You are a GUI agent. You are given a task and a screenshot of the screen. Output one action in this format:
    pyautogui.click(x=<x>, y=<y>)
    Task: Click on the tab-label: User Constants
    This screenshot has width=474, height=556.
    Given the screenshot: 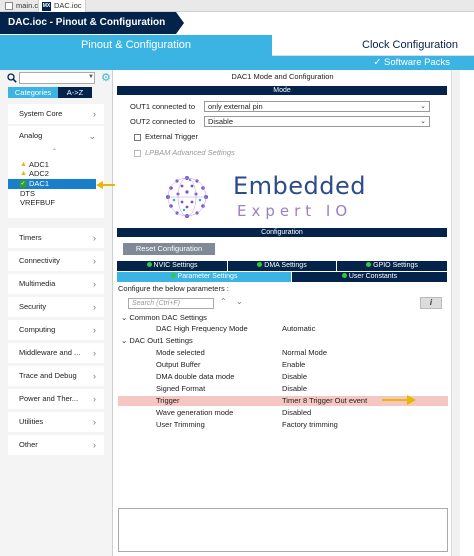 What is the action you would take?
    pyautogui.click(x=373, y=276)
    